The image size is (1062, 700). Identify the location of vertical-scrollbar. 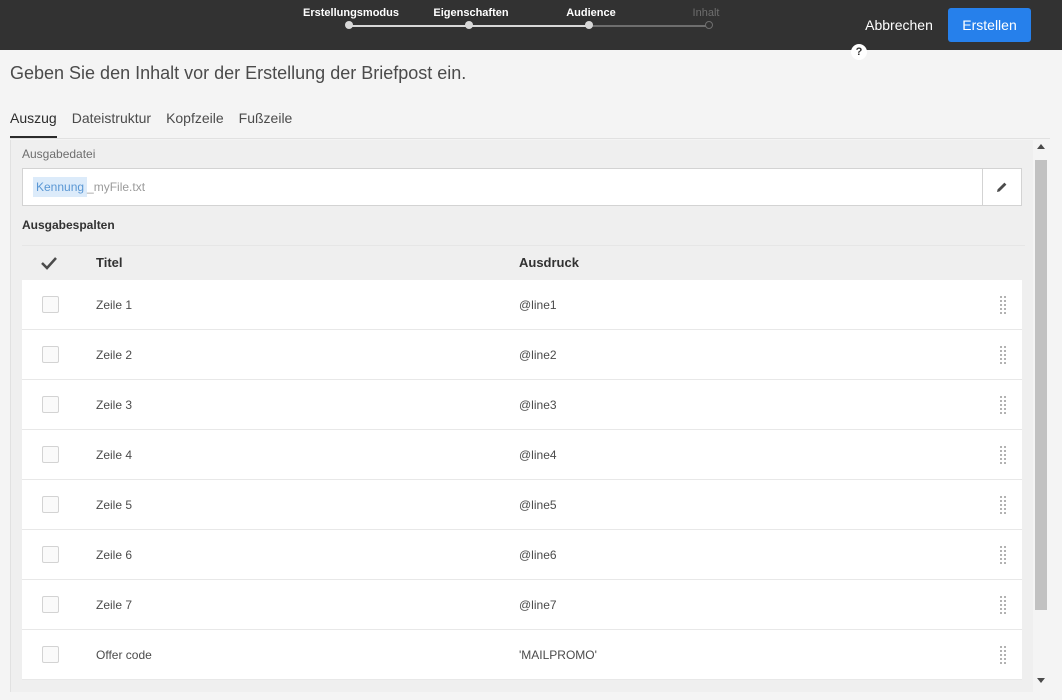
(1041, 416).